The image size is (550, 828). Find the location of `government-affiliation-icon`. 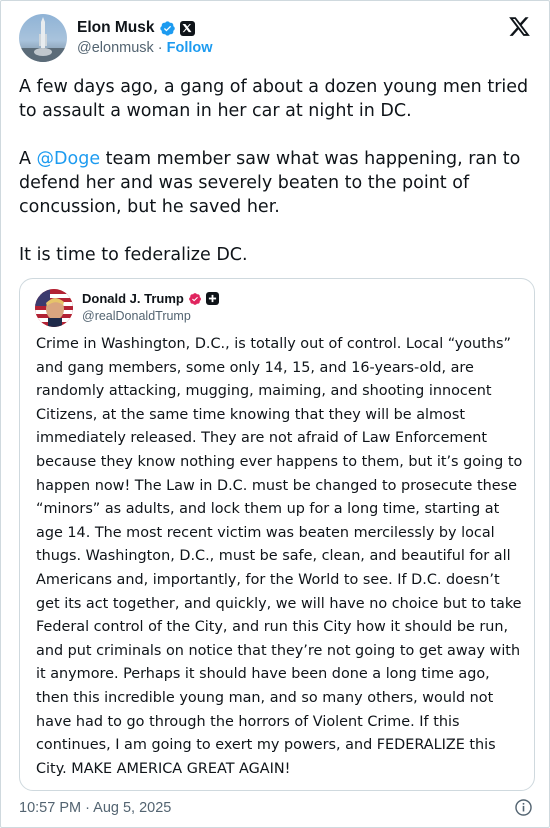

government-affiliation-icon is located at coordinates (212, 298).